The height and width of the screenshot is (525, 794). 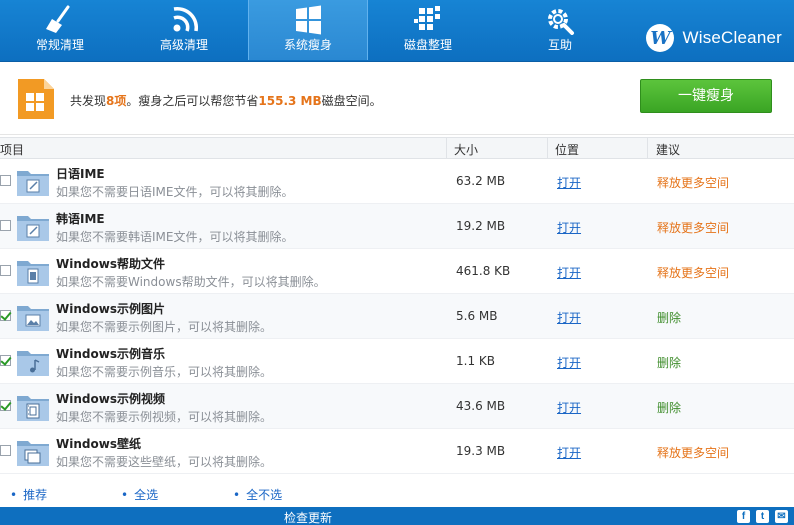 I want to click on recommend-label: 推荐, so click(x=35, y=495).